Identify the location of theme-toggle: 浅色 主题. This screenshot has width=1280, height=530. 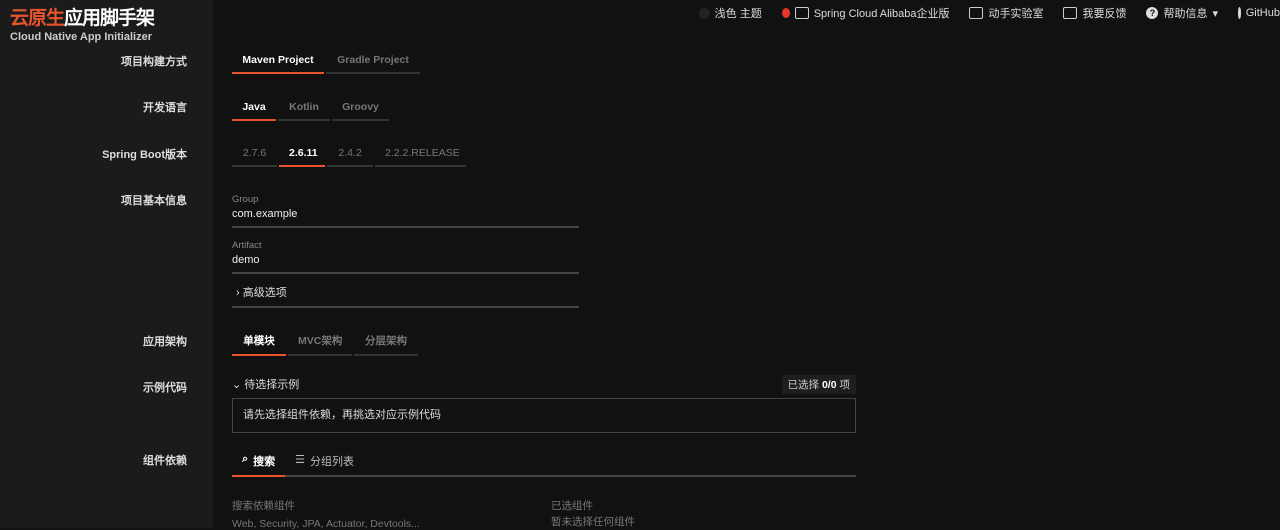
(730, 13).